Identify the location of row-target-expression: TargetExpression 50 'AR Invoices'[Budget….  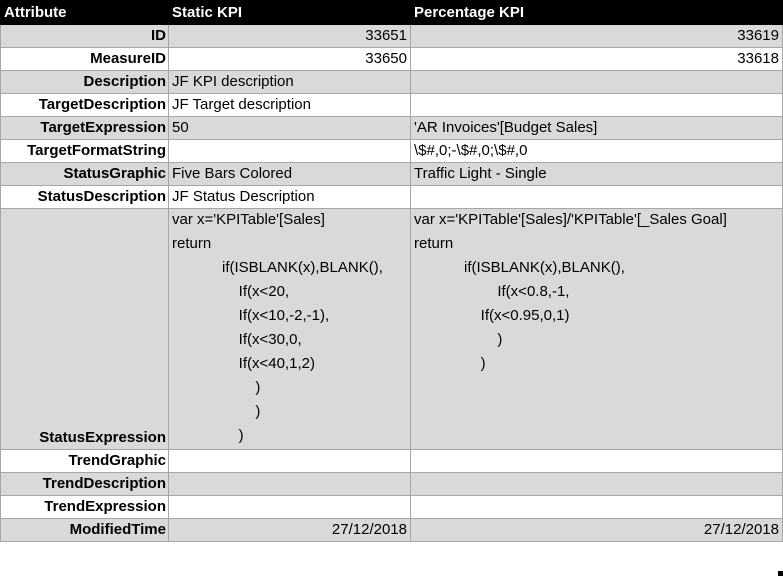
(391, 128).